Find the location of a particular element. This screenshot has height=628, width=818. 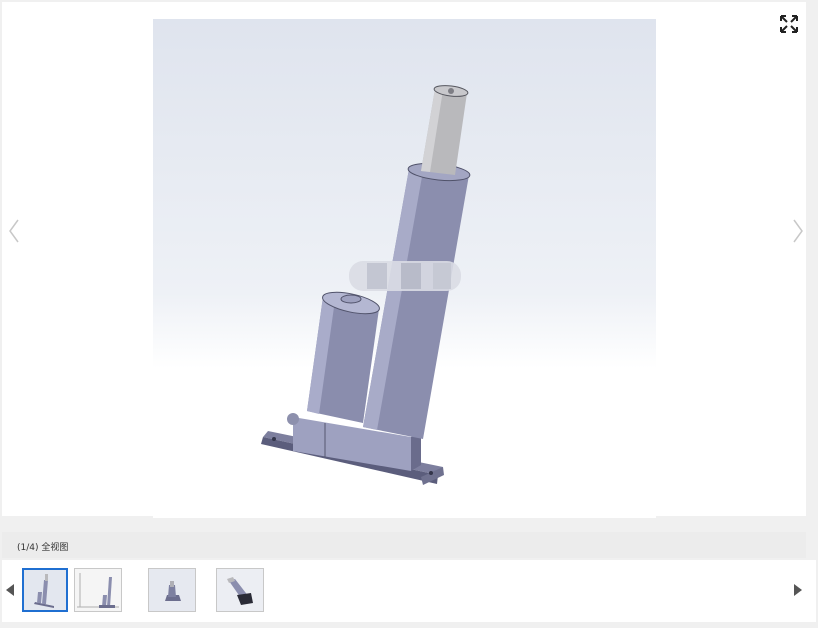

chevron-left-icon is located at coordinates (14, 231).